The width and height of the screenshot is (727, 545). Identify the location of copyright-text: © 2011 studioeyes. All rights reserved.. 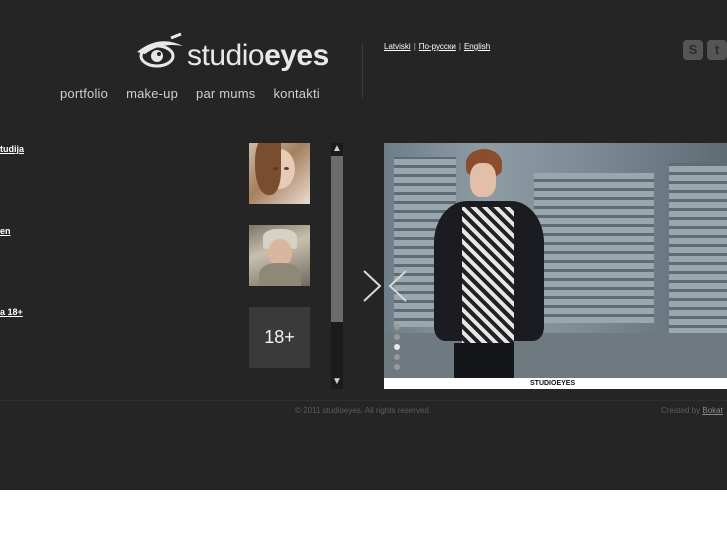
(363, 410).